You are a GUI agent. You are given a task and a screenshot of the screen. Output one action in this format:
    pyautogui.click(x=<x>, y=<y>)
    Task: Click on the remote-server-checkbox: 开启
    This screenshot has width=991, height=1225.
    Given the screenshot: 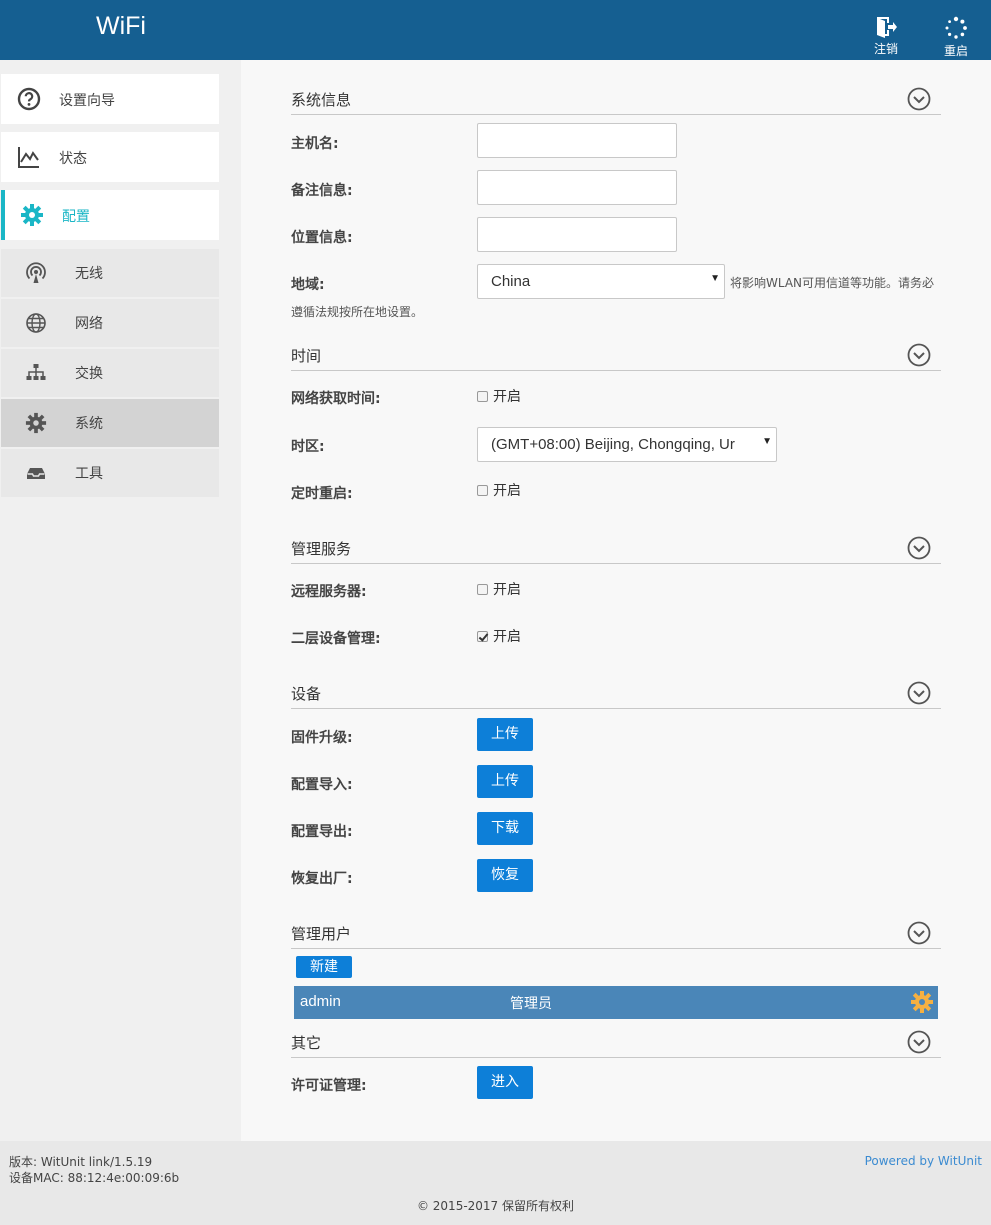 What is the action you would take?
    pyautogui.click(x=499, y=589)
    